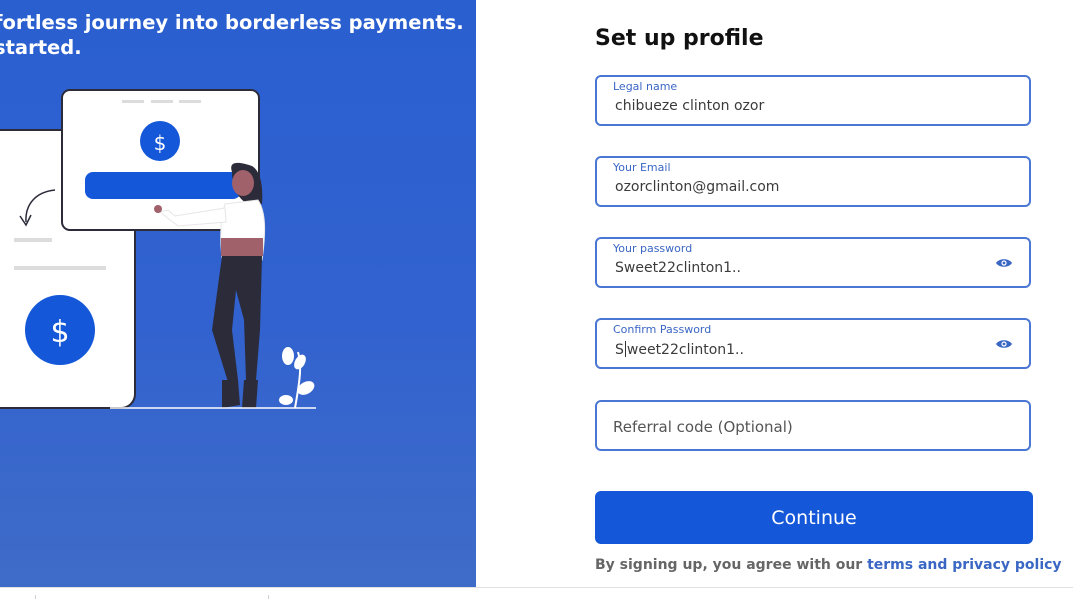 This screenshot has height=600, width=1073. I want to click on show-password-eye-icon, so click(1004, 263).